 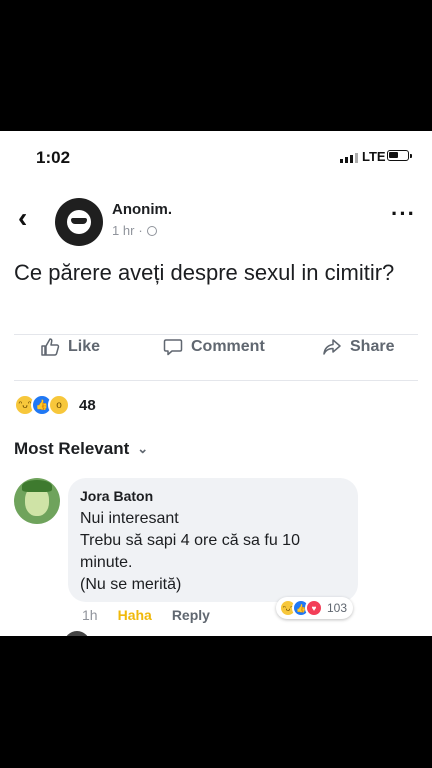 What do you see at coordinates (50, 347) in the screenshot?
I see `thumbs-up-icon` at bounding box center [50, 347].